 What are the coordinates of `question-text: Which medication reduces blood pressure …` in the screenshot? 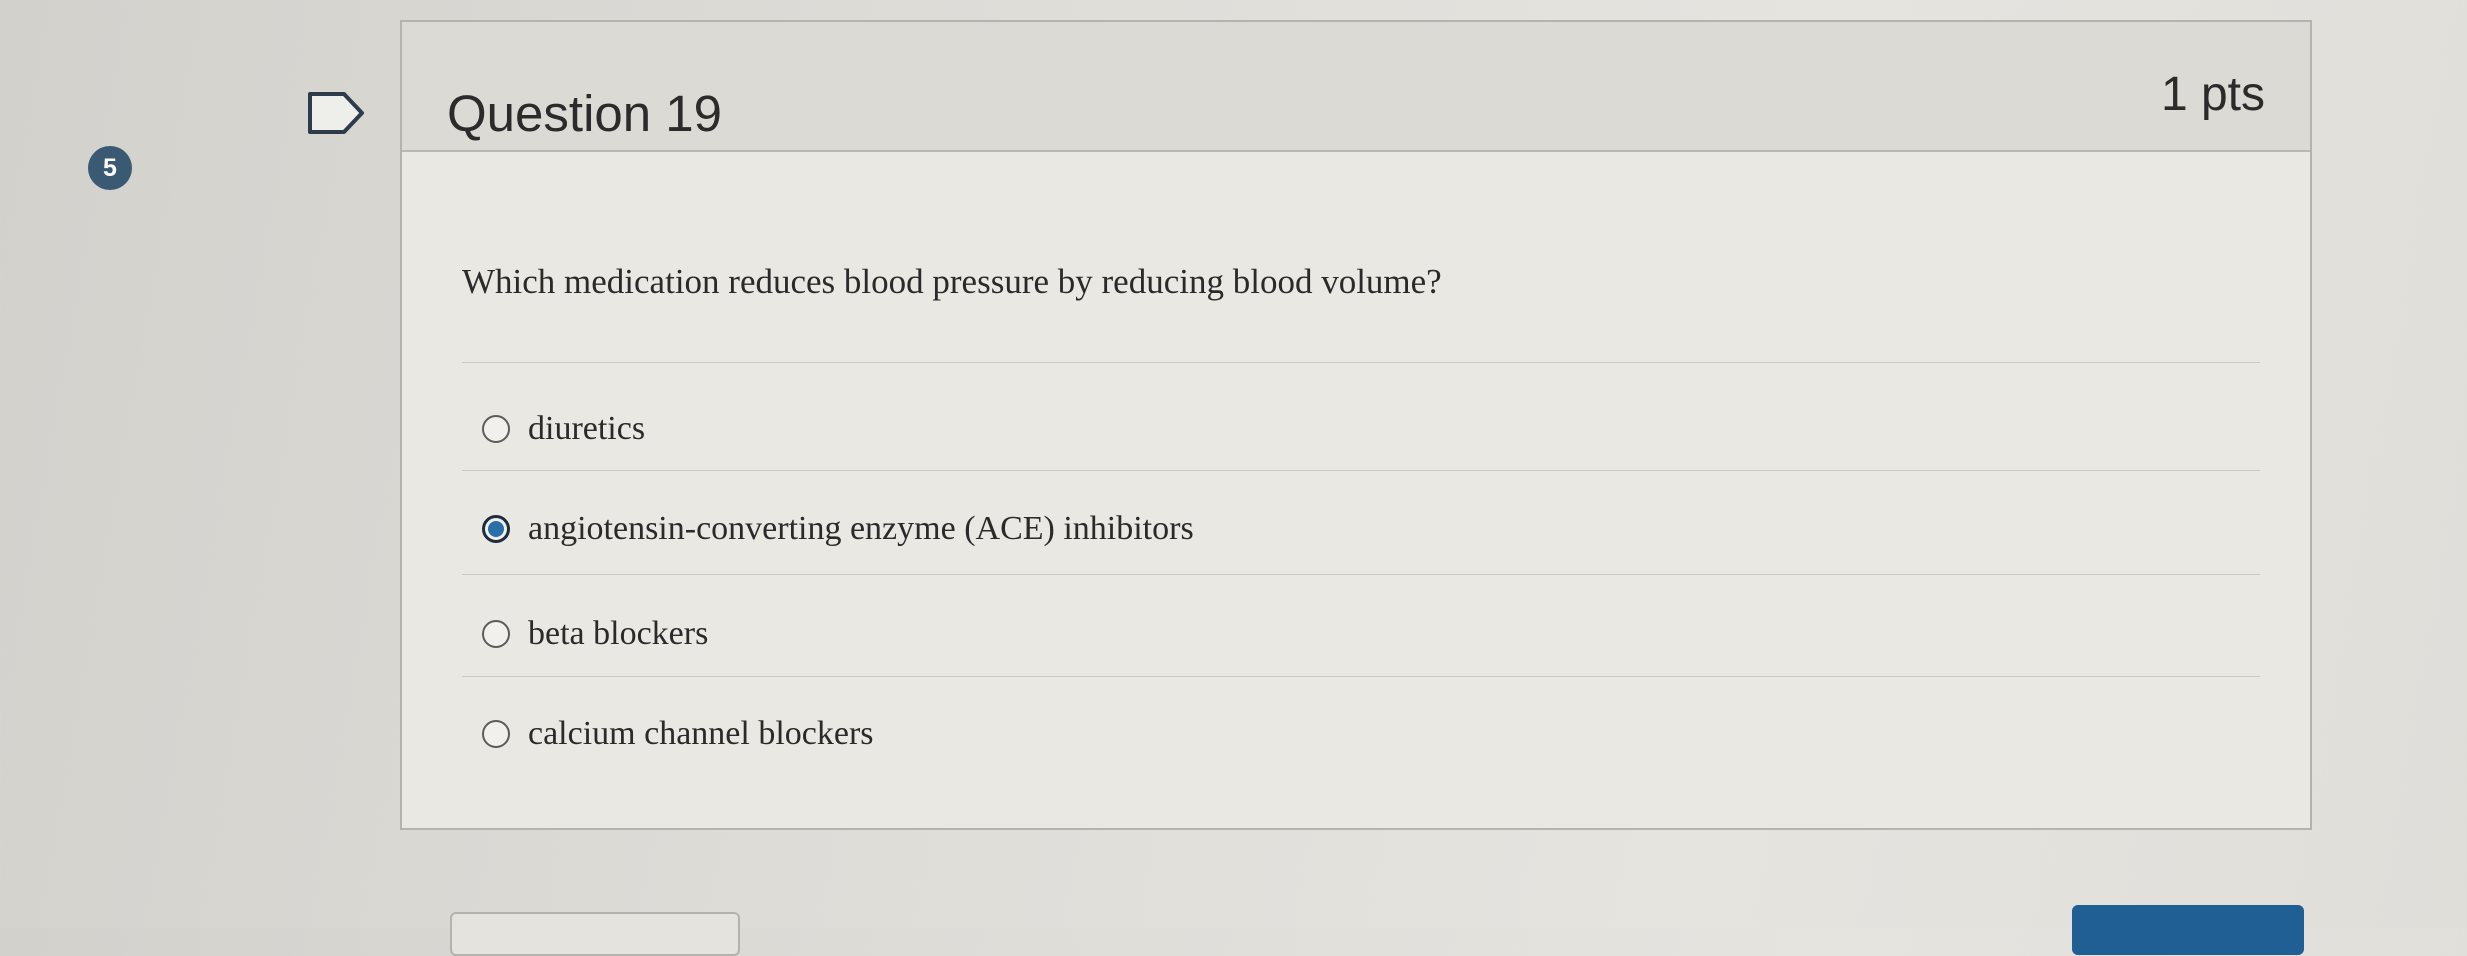 It's located at (952, 281).